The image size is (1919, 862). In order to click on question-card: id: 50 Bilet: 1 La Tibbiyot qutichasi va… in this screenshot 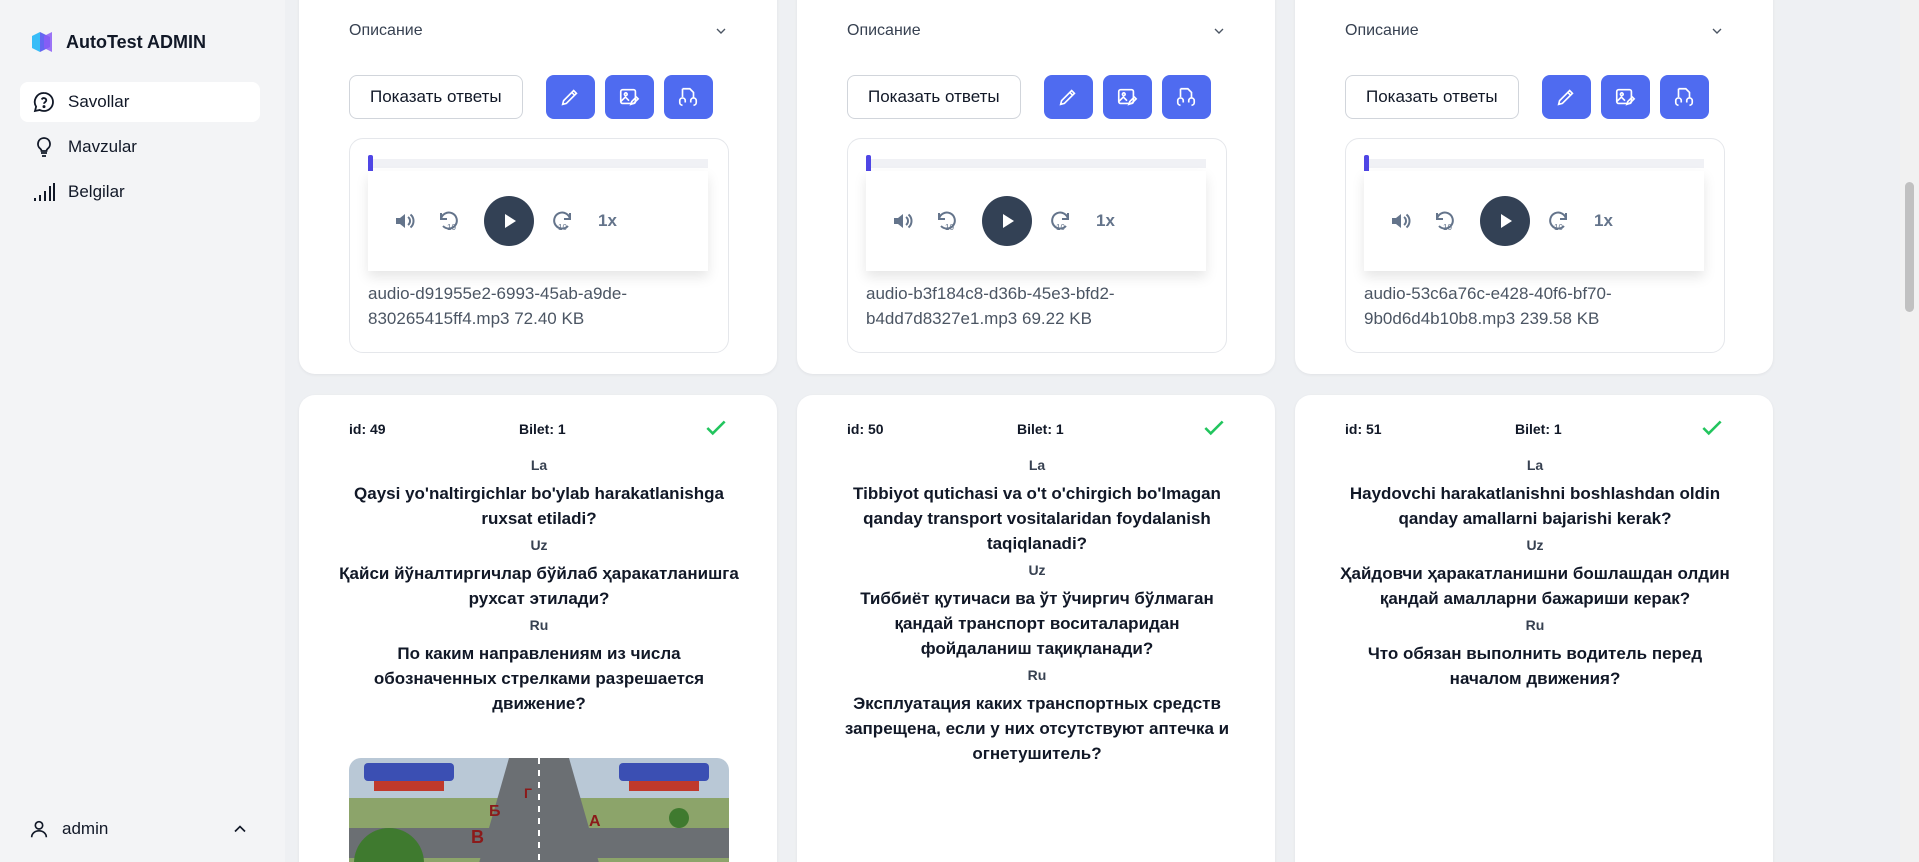, I will do `click(1036, 628)`.